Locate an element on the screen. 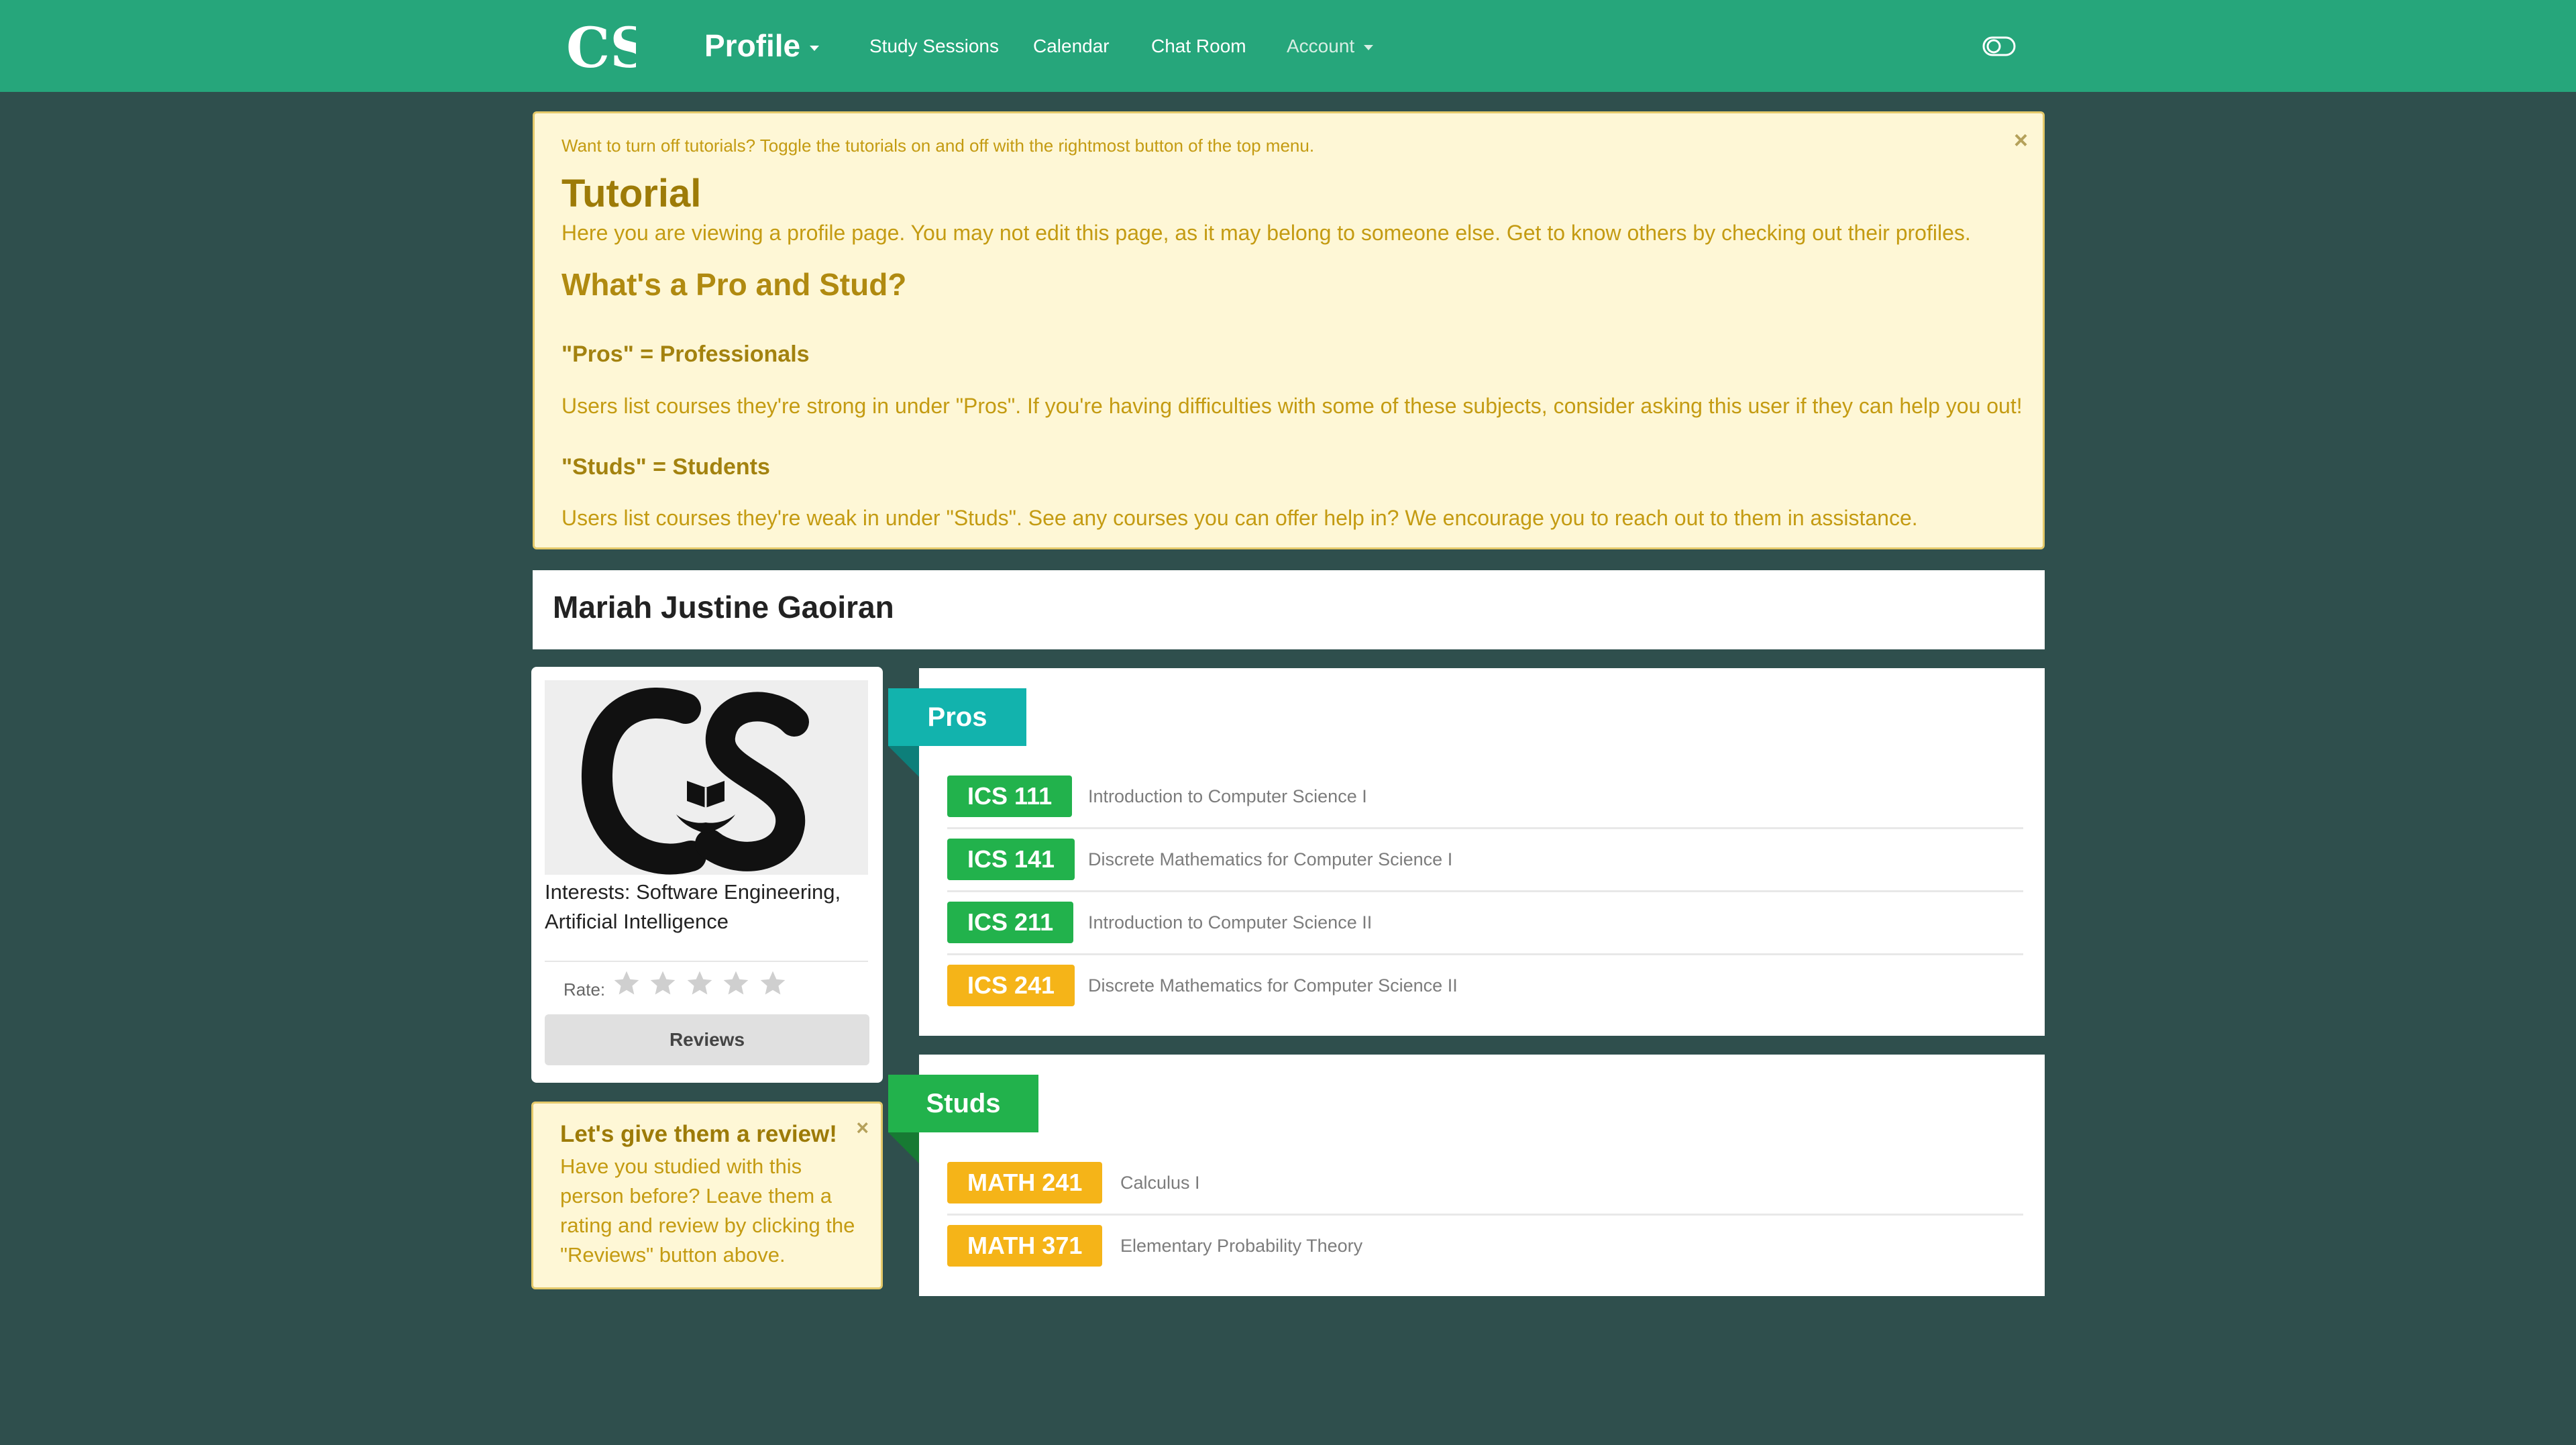  course-row: MATH 241 Calculus I is located at coordinates (1485, 1185).